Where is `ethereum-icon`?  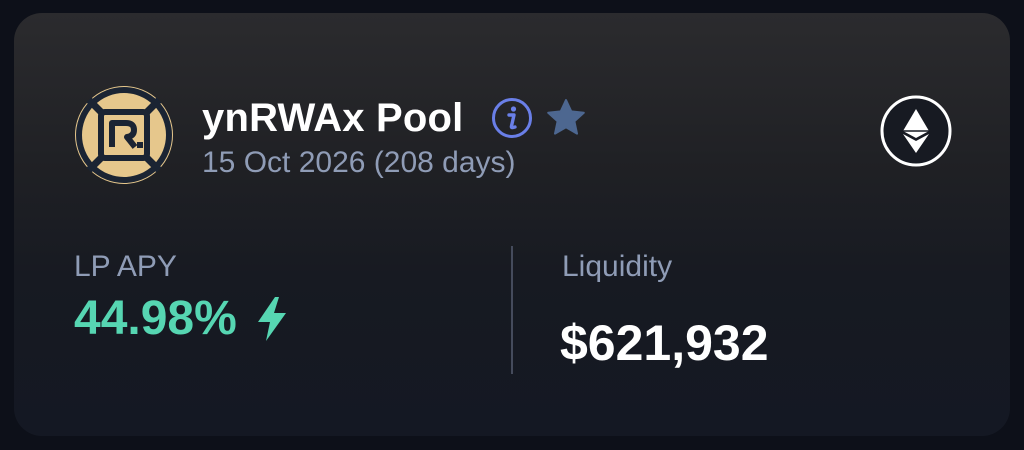 ethereum-icon is located at coordinates (916, 131).